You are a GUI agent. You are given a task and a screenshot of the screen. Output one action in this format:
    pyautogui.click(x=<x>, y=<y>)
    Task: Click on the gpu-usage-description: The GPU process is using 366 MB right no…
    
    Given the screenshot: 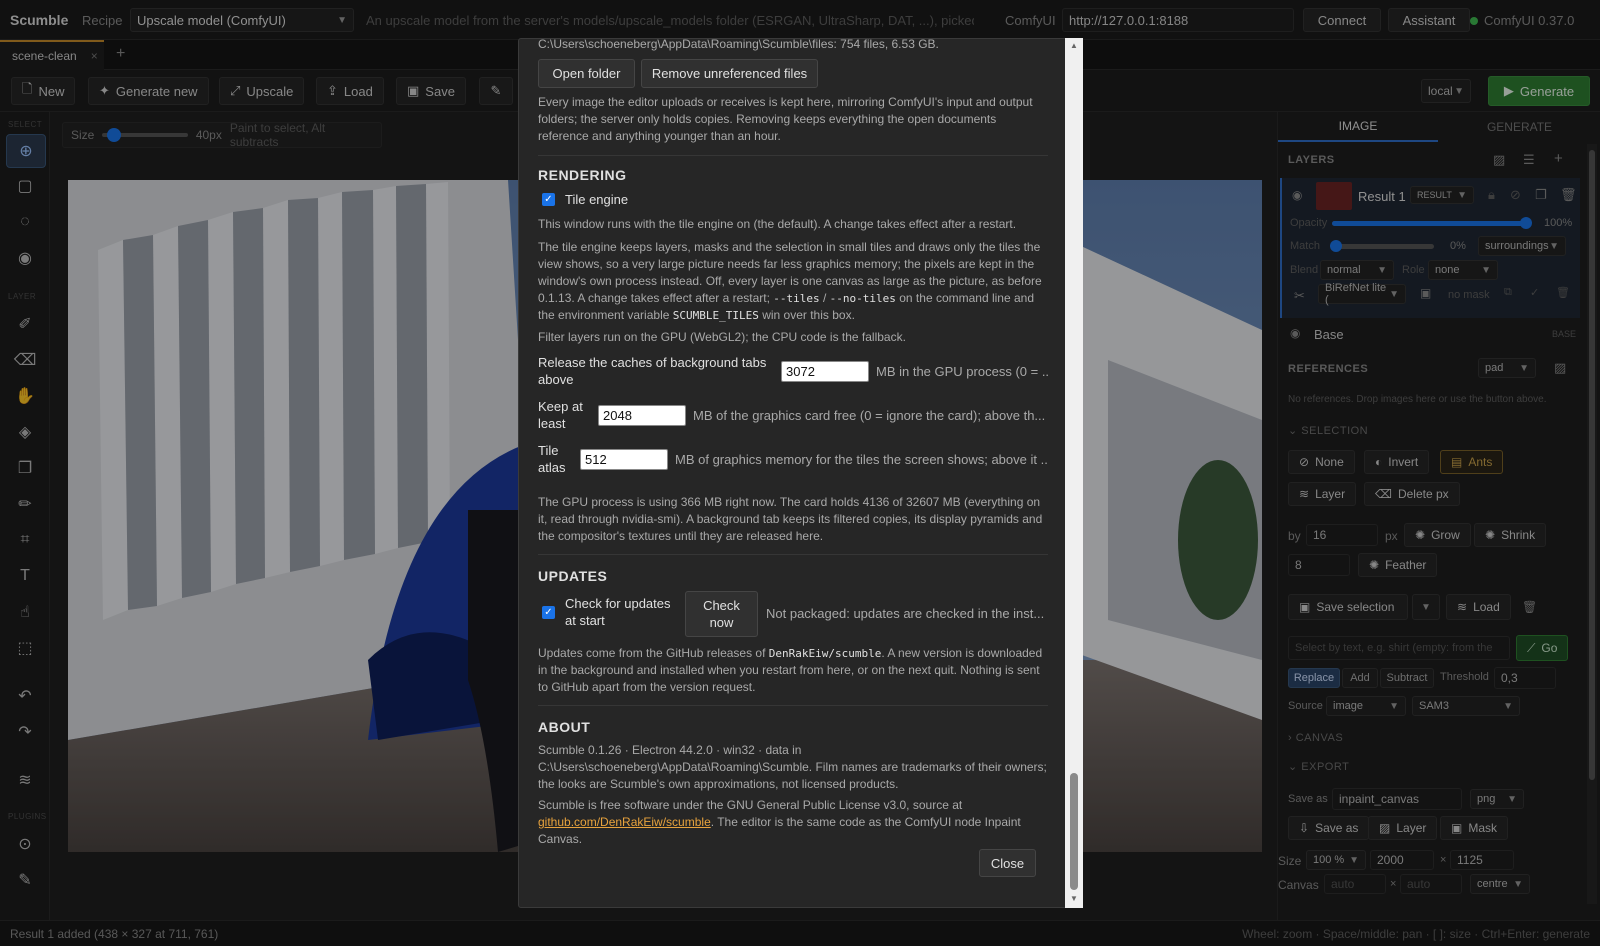 What is the action you would take?
    pyautogui.click(x=790, y=519)
    